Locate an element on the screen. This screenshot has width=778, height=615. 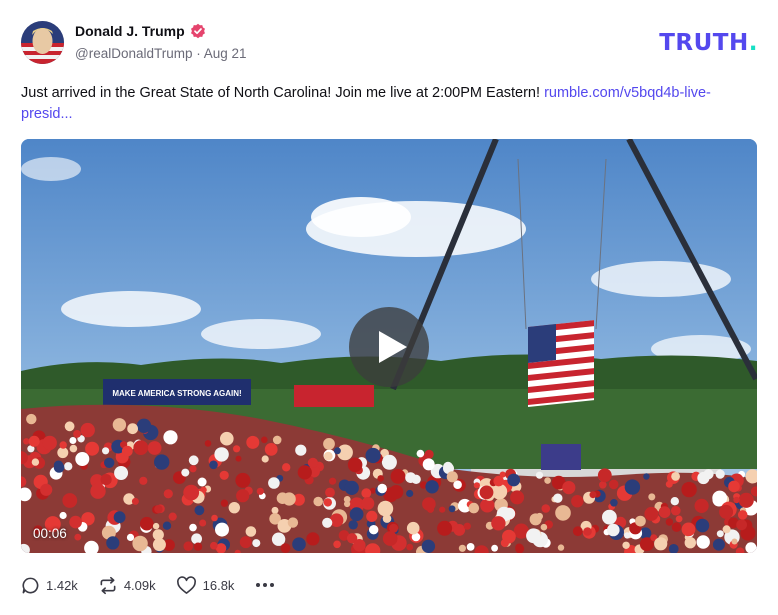
reply-button: 1.42k is located at coordinates (49, 585).